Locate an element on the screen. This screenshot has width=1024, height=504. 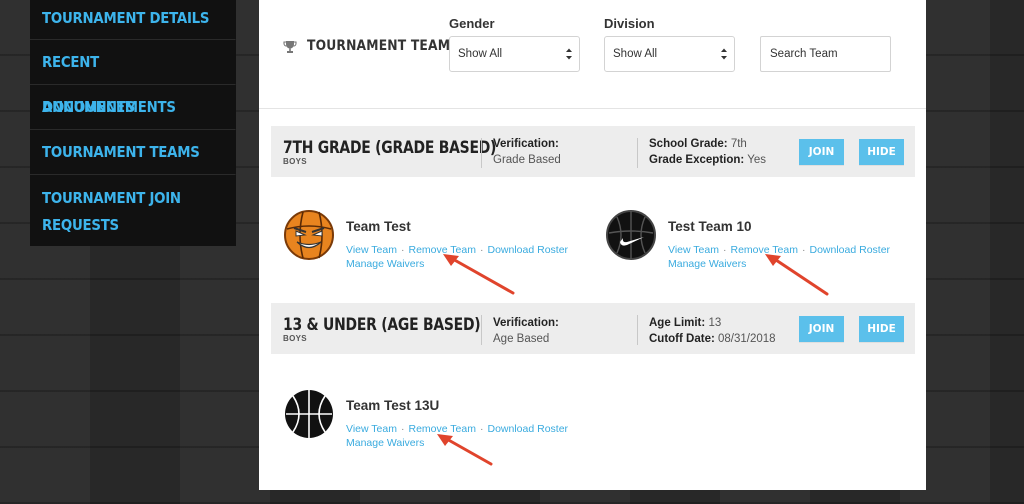
sidebar-item-tournament-join-requests: TOURNAMENT JOIN REQUESTS is located at coordinates (132, 210).